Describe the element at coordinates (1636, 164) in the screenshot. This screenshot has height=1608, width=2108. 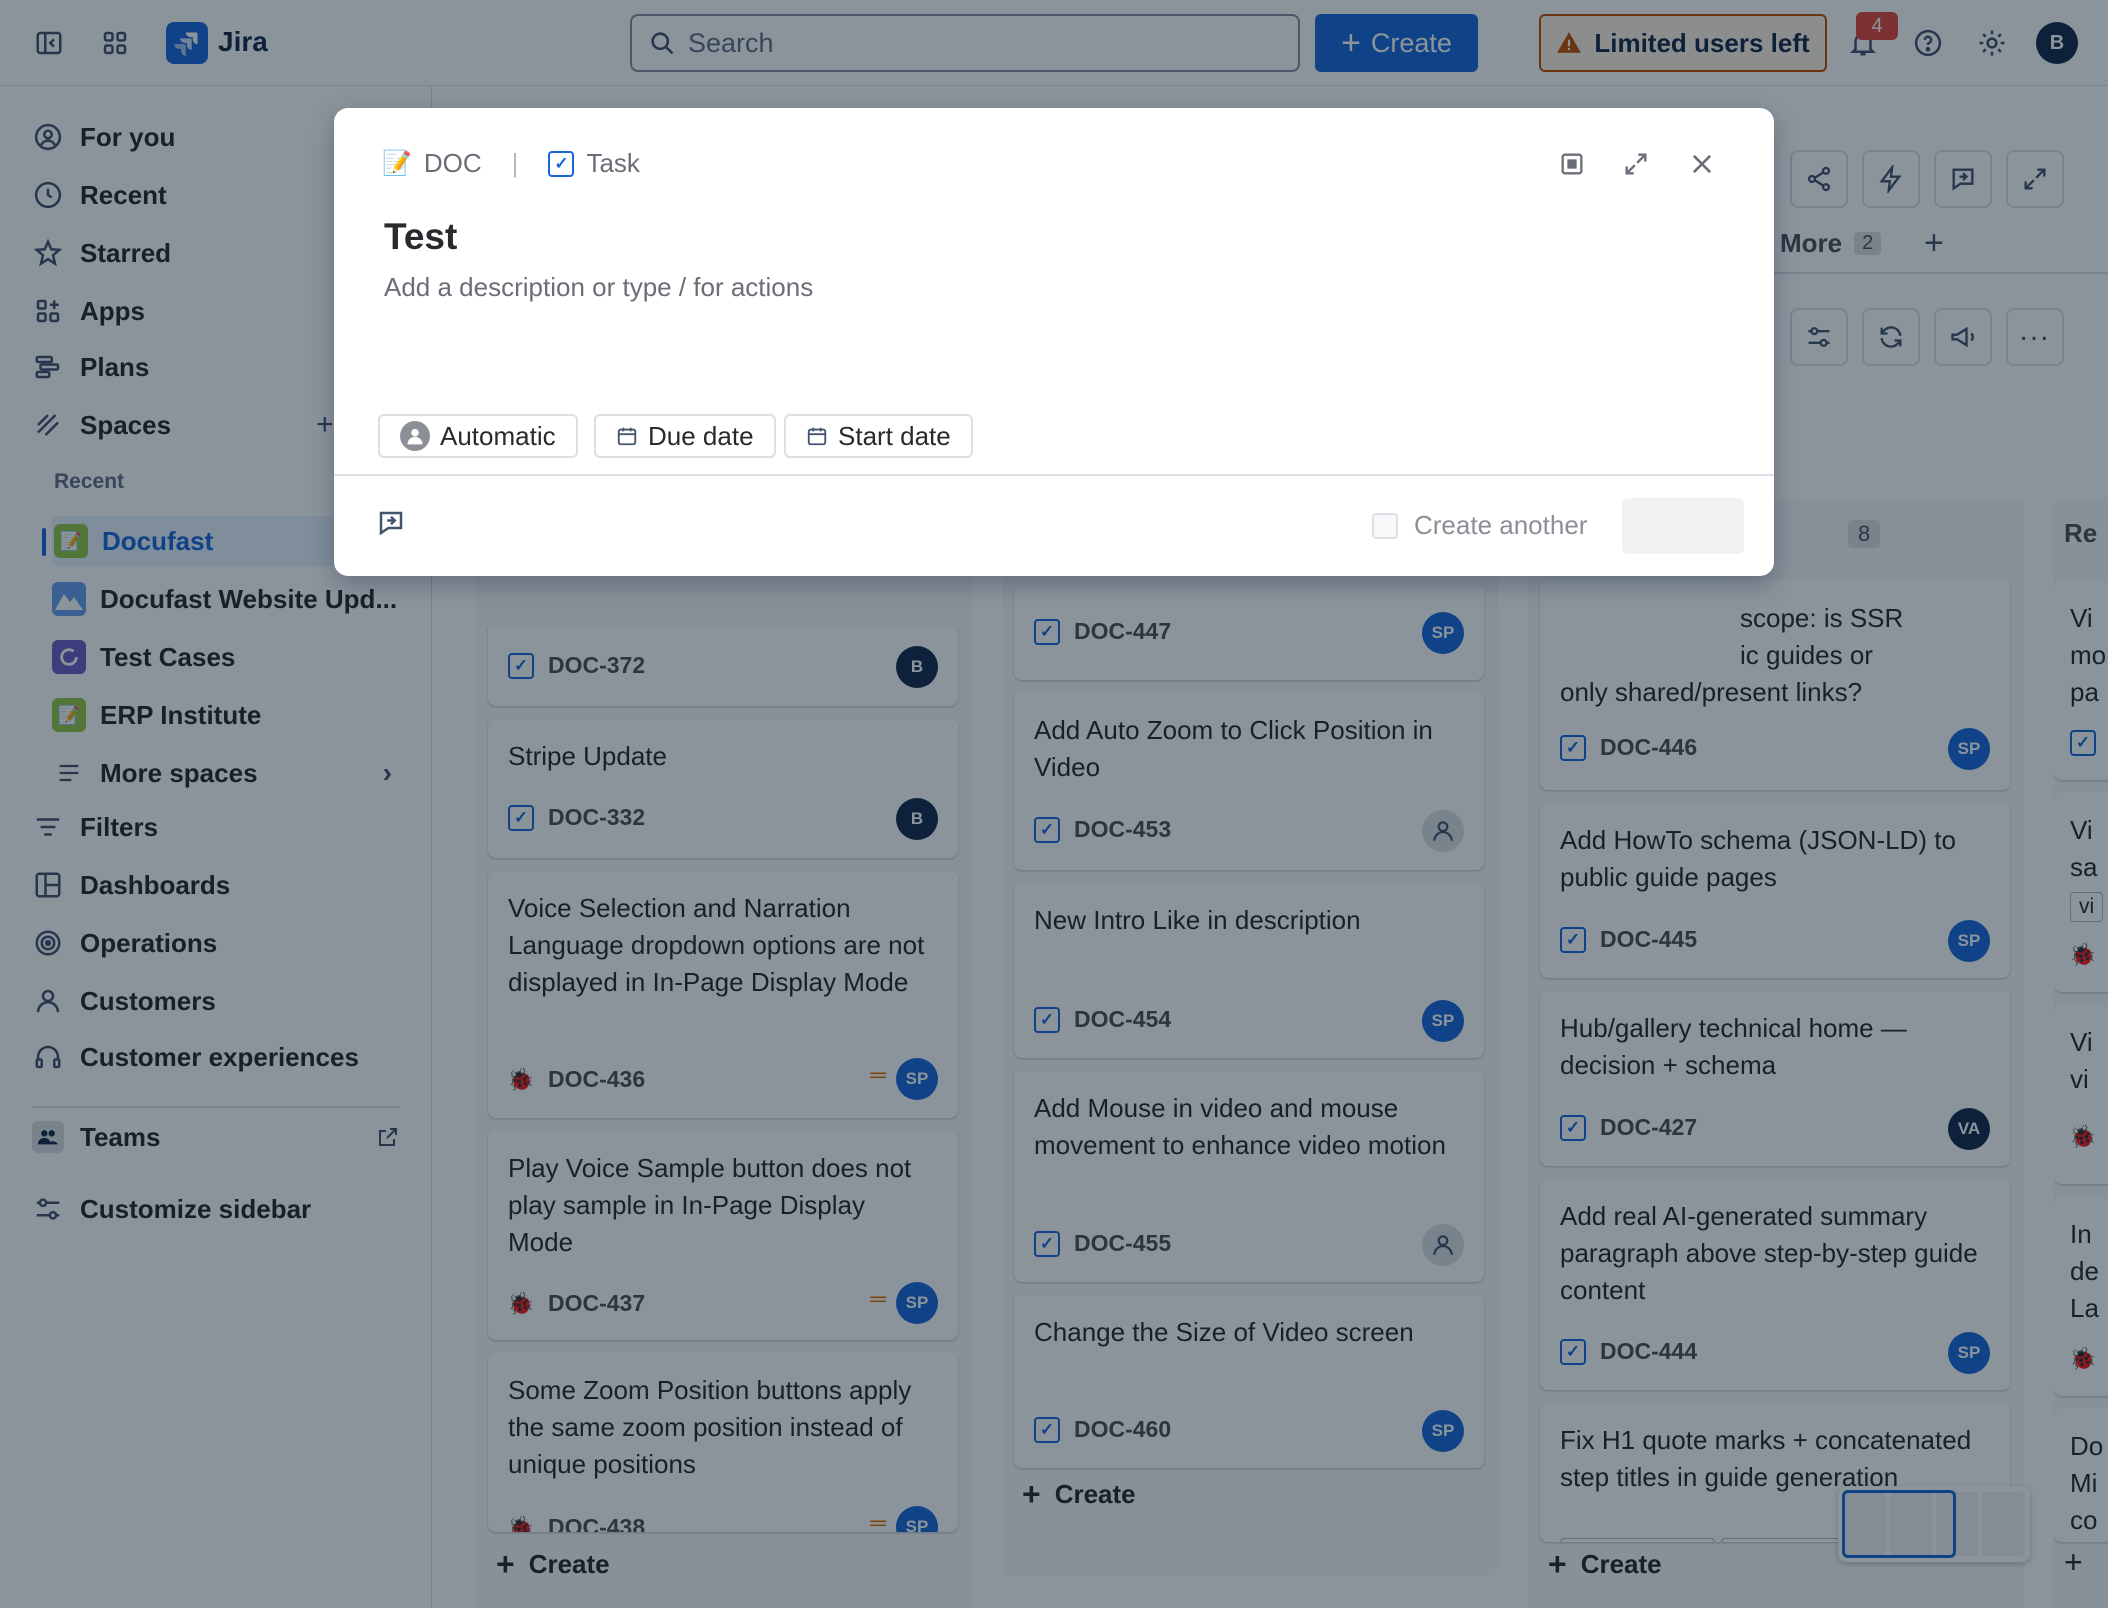
I see `expand-icon` at that location.